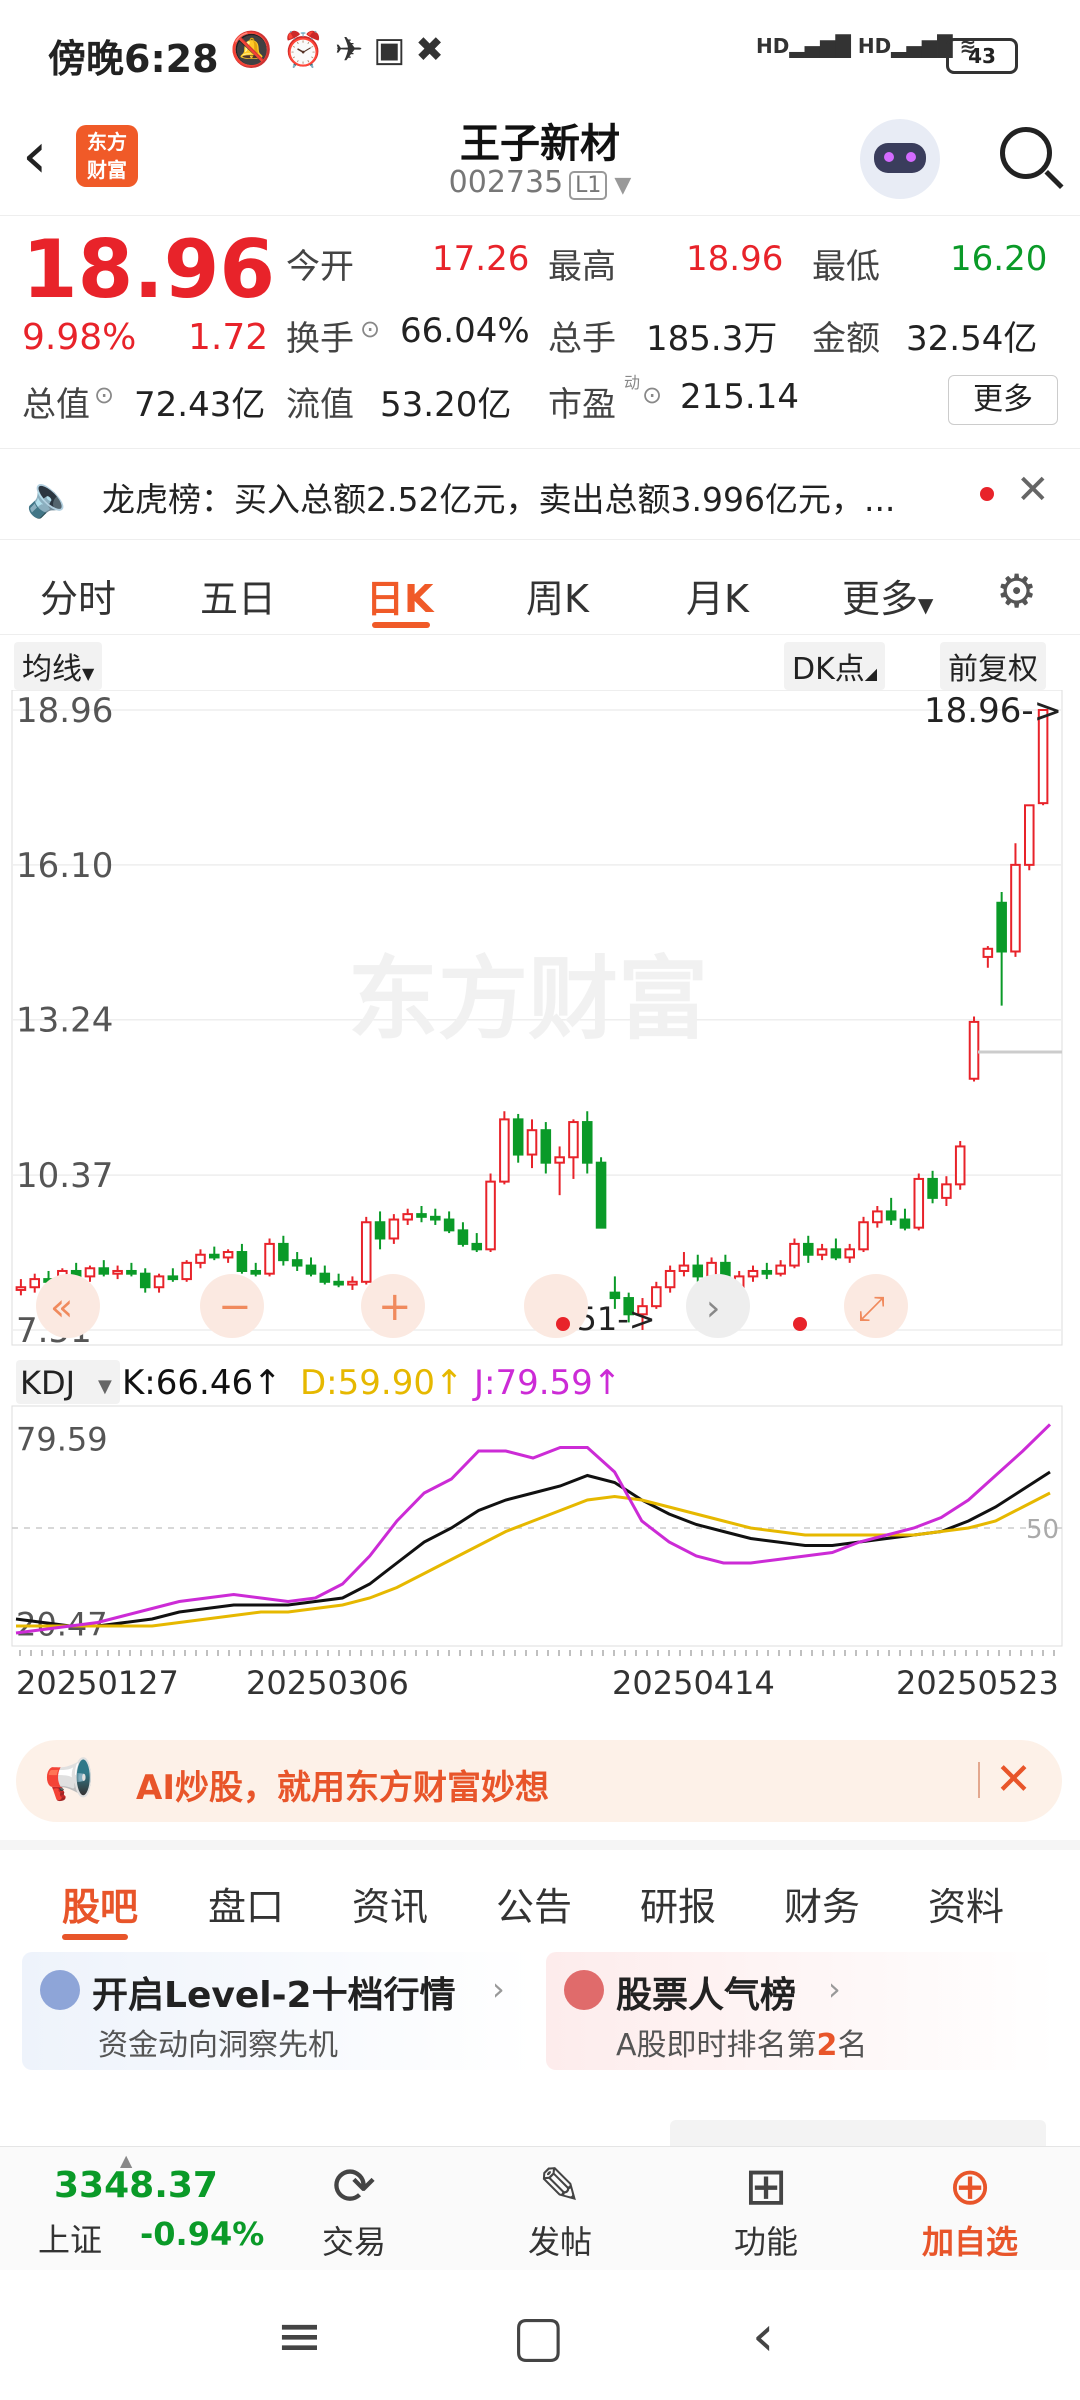  What do you see at coordinates (446, 405) in the screenshot?
I see `float-value: 53.20亿` at bounding box center [446, 405].